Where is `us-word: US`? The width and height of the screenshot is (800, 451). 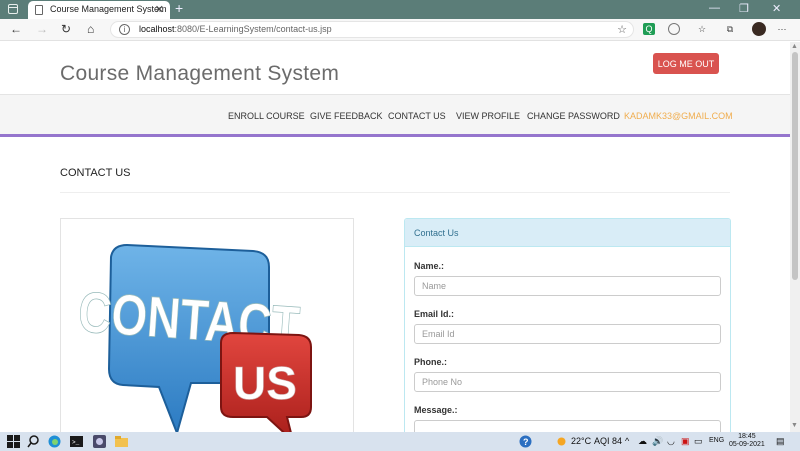
us-word: US is located at coordinates (265, 383).